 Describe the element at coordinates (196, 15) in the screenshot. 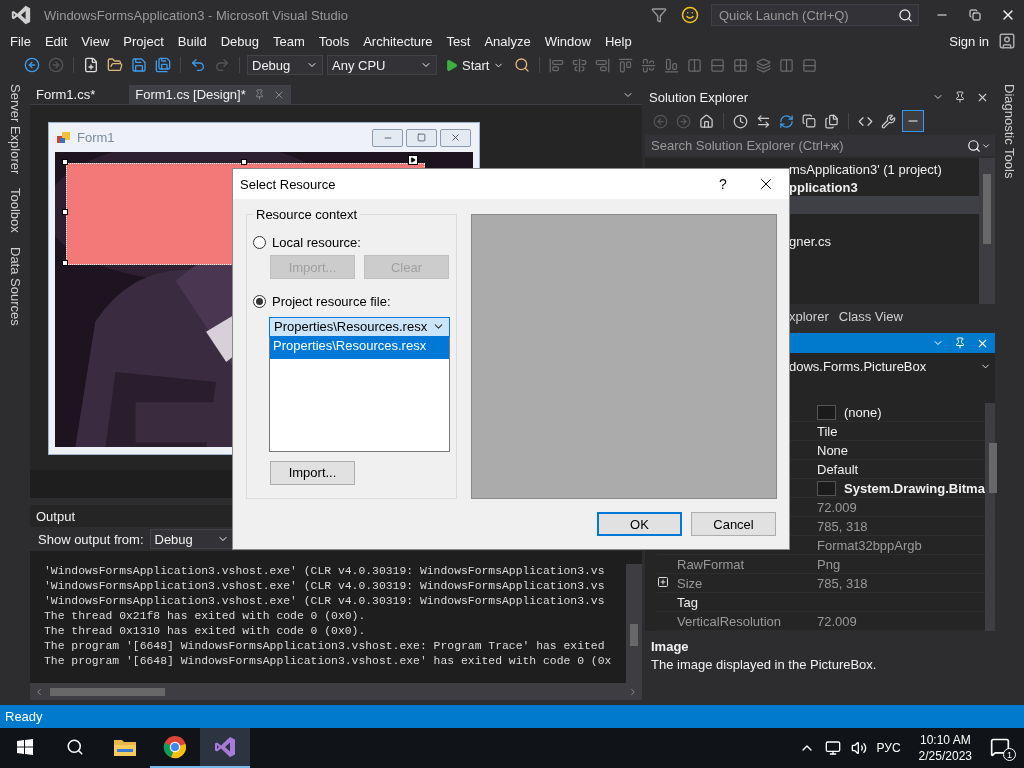

I see `window-title: WindowsFormsApplication3 - Microsoft Visual Studio` at that location.